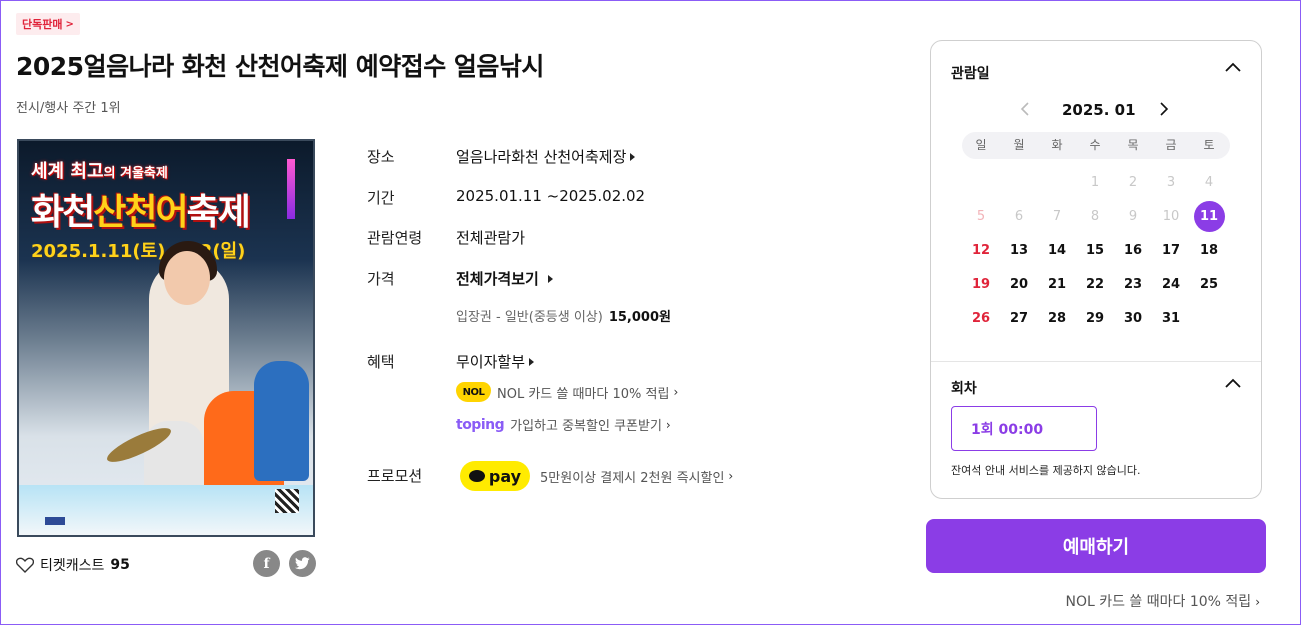 The height and width of the screenshot is (625, 1301). I want to click on calendar-day-31: 31, so click(1171, 318).